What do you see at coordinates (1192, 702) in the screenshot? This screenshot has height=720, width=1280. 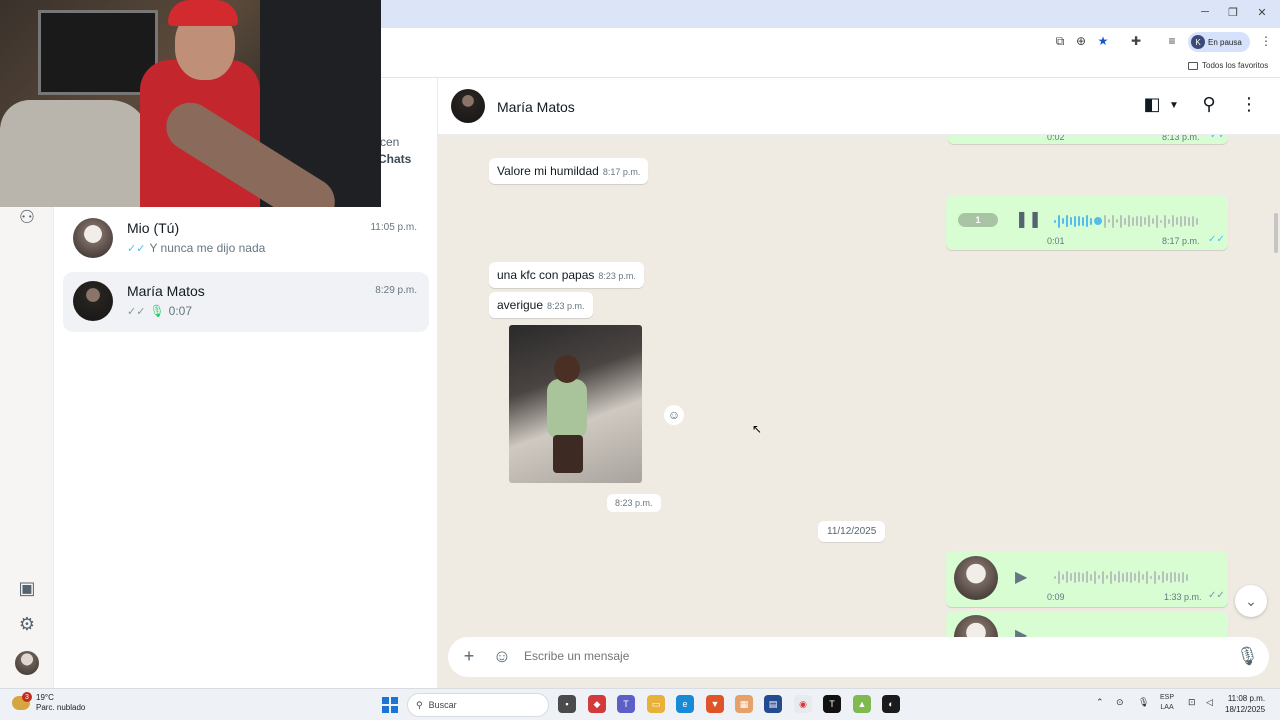 I see `network-icon: ⊡` at bounding box center [1192, 702].